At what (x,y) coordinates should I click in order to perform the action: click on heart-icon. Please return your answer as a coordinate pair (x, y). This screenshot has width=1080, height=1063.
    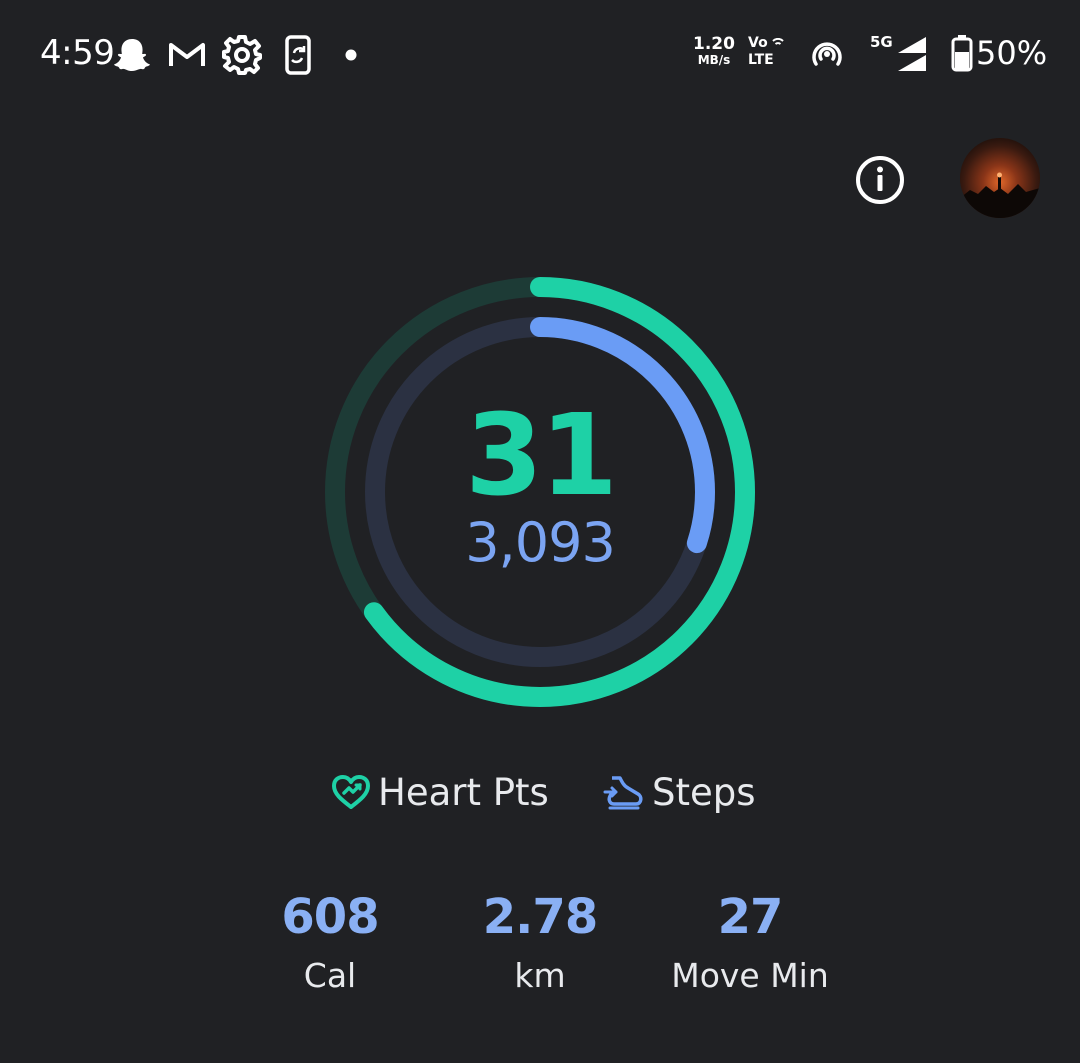
    Looking at the image, I should click on (351, 792).